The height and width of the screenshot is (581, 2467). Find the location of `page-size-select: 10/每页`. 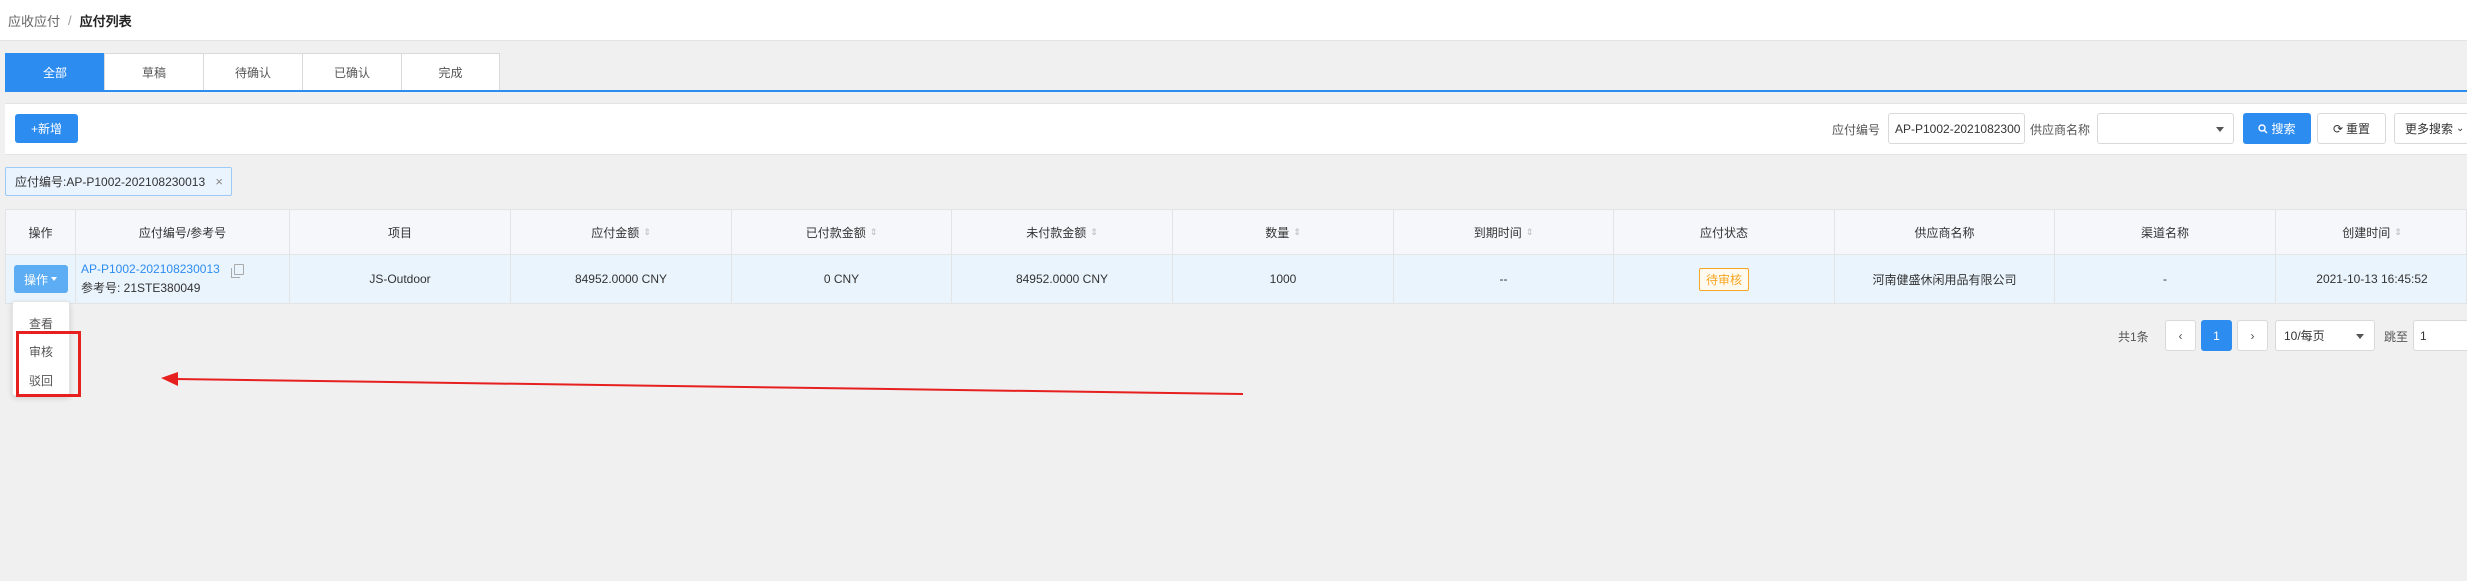

page-size-select: 10/每页 is located at coordinates (2325, 335).